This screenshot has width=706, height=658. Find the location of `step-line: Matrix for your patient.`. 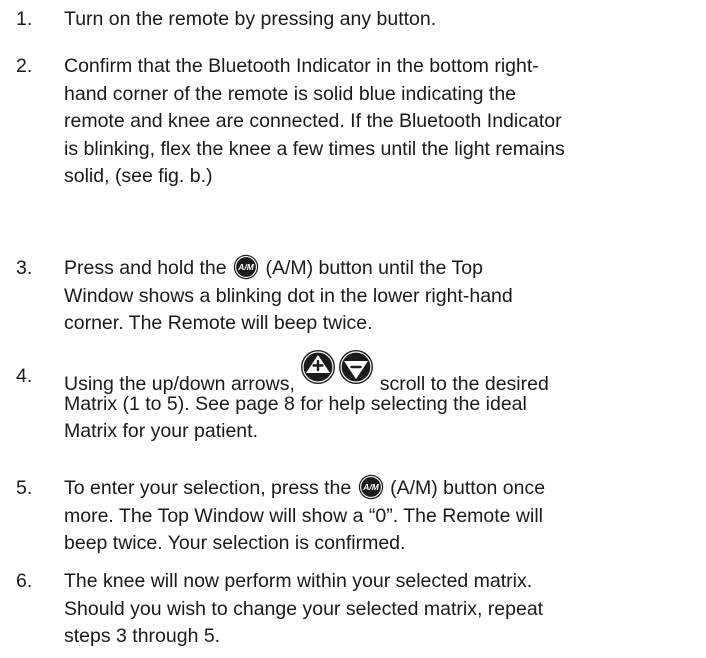

step-line: Matrix for your patient. is located at coordinates (161, 431).